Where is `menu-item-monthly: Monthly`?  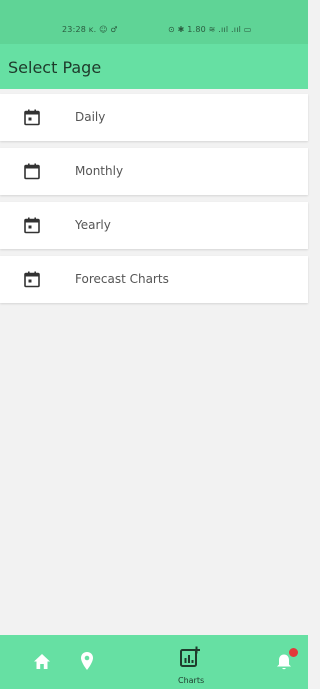
menu-item-monthly: Monthly is located at coordinates (154, 171).